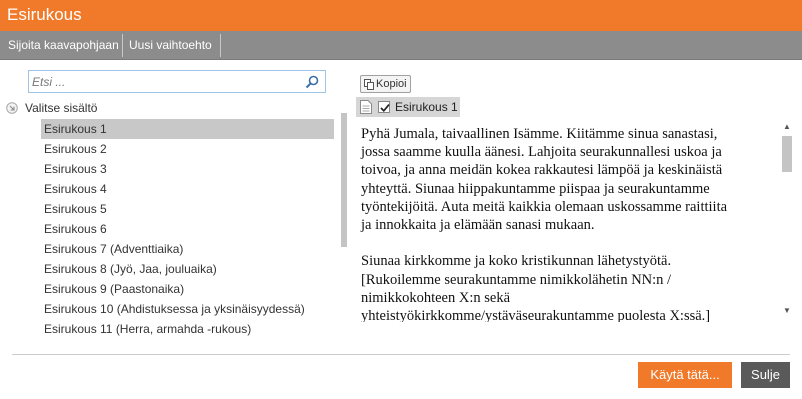  What do you see at coordinates (187, 289) in the screenshot?
I see `tree-item: Esirukous 9 (Paastonaika)` at bounding box center [187, 289].